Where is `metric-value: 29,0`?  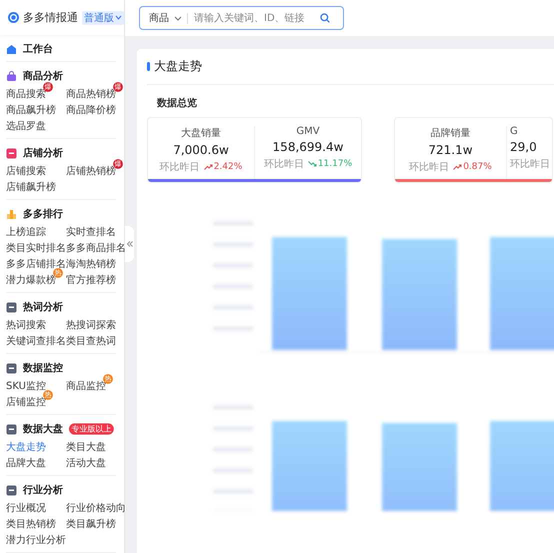
metric-value: 29,0 is located at coordinates (523, 147).